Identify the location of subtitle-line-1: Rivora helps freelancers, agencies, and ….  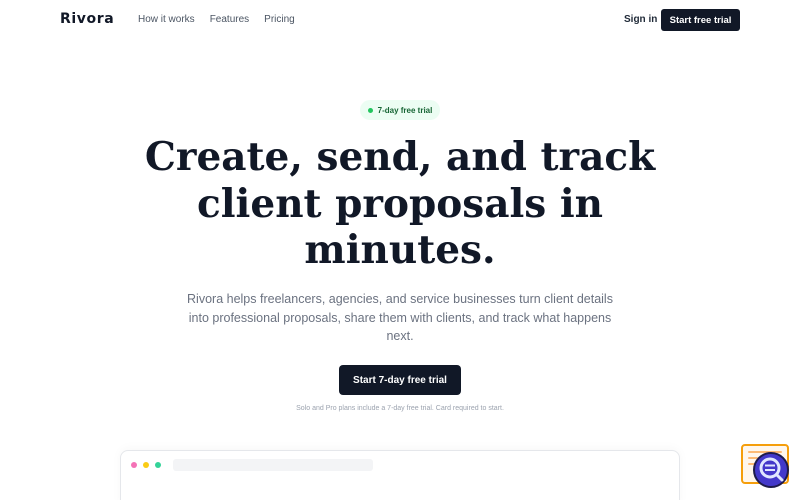
(400, 299).